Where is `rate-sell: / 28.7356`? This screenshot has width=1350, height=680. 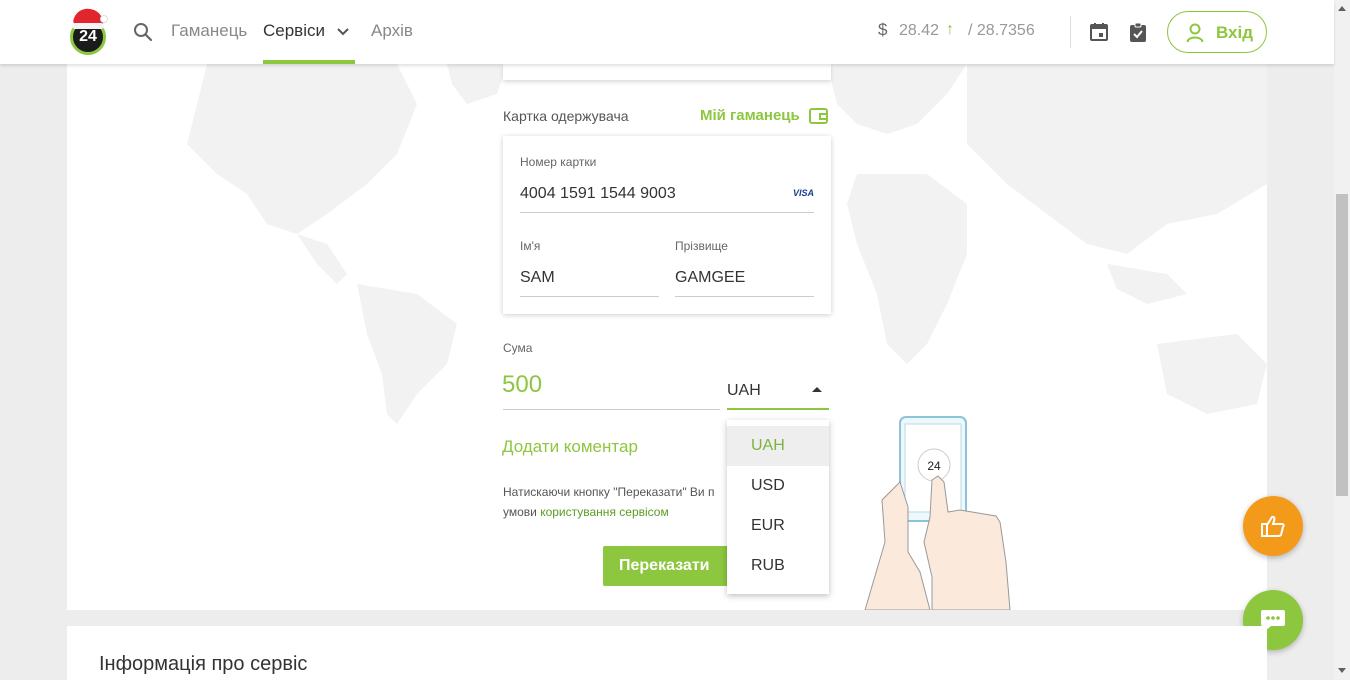
rate-sell: / 28.7356 is located at coordinates (1001, 30).